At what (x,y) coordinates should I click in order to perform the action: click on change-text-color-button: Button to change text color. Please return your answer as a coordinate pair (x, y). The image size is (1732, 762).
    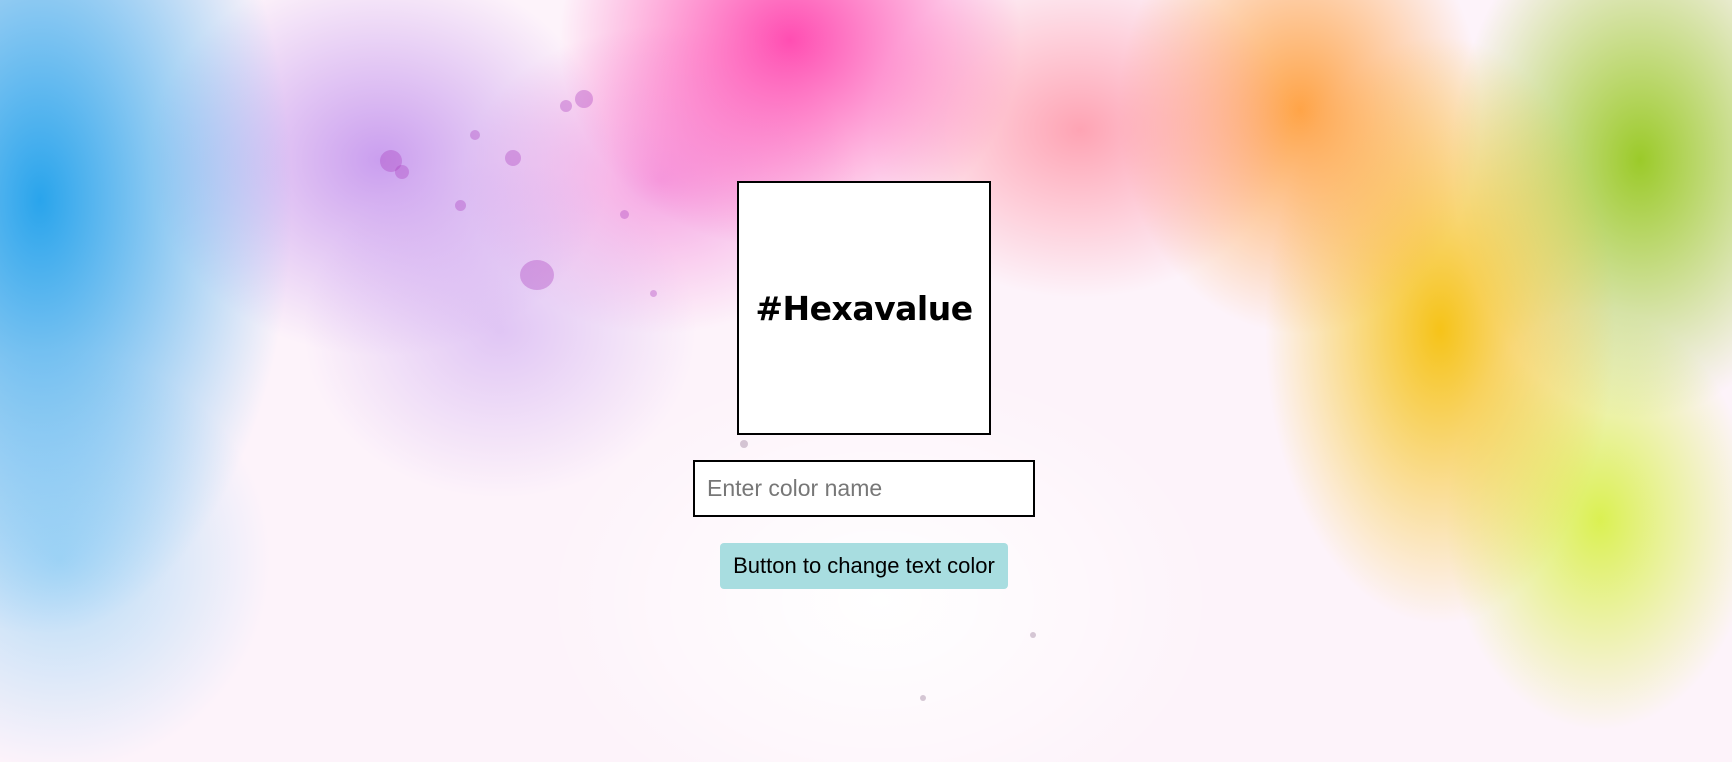
    Looking at the image, I should click on (864, 566).